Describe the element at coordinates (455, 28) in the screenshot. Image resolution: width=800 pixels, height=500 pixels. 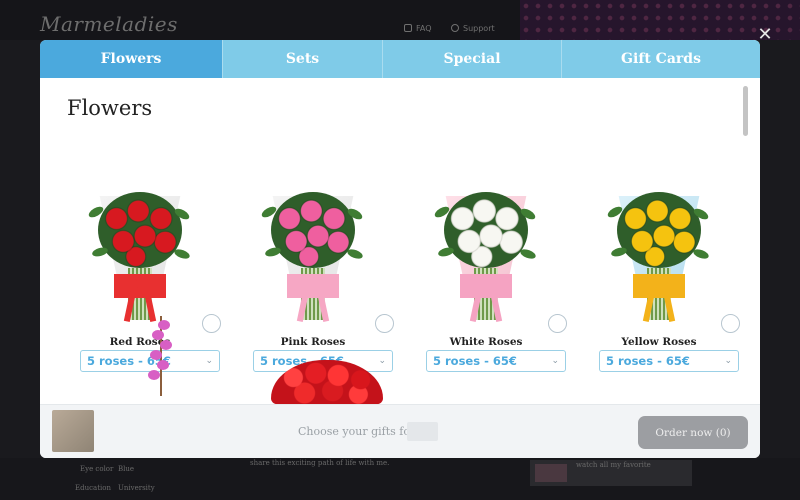
I see `support-icon` at that location.